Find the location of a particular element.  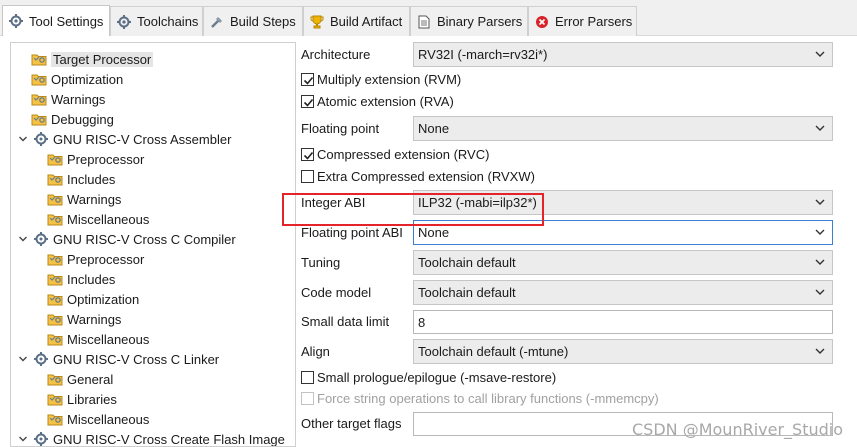

align-value: Toolchain default (-mtune) is located at coordinates (493, 351).